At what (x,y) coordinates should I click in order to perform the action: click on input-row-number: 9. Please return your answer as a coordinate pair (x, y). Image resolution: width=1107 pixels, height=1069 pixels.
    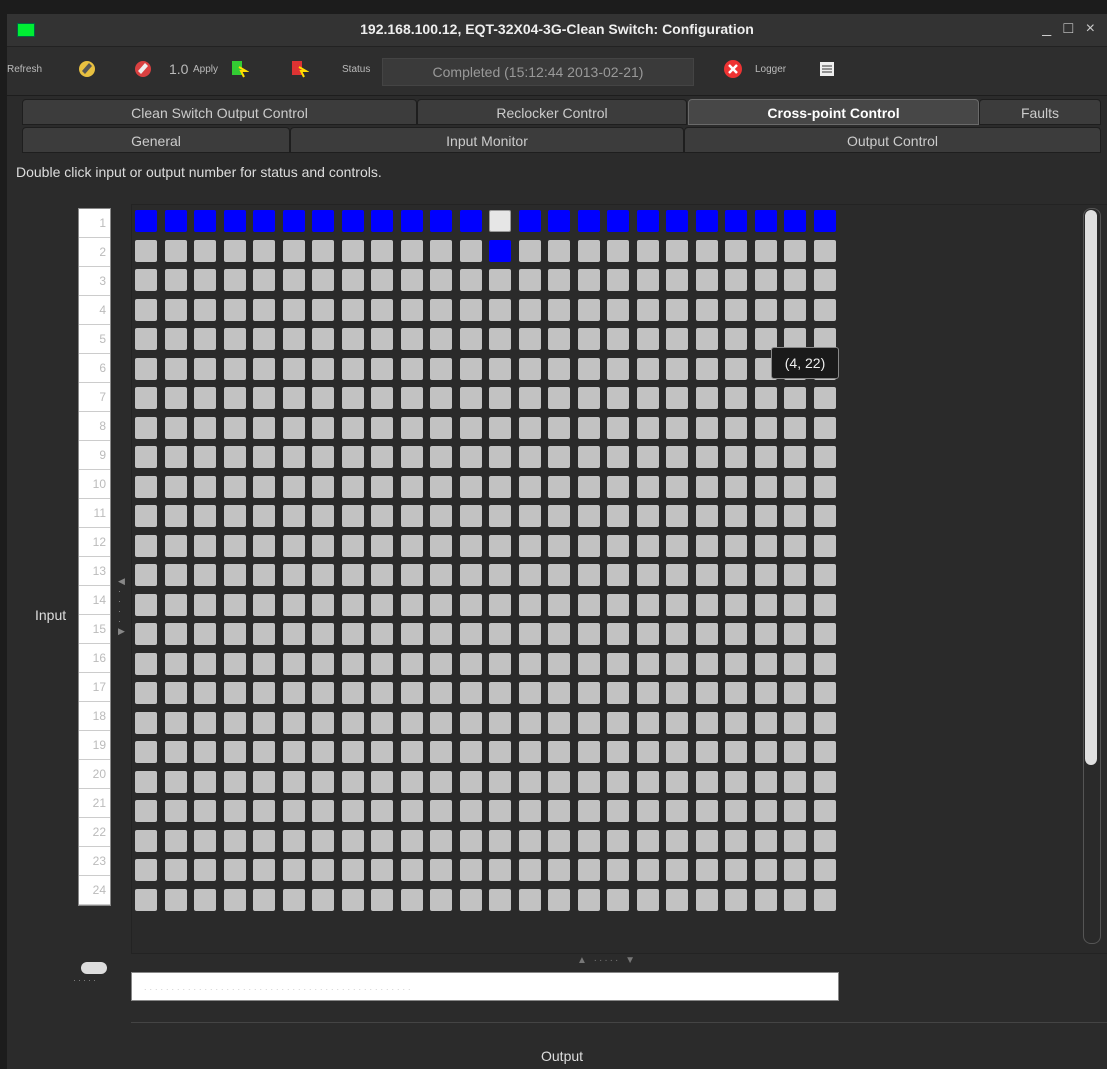
    Looking at the image, I should click on (94, 455).